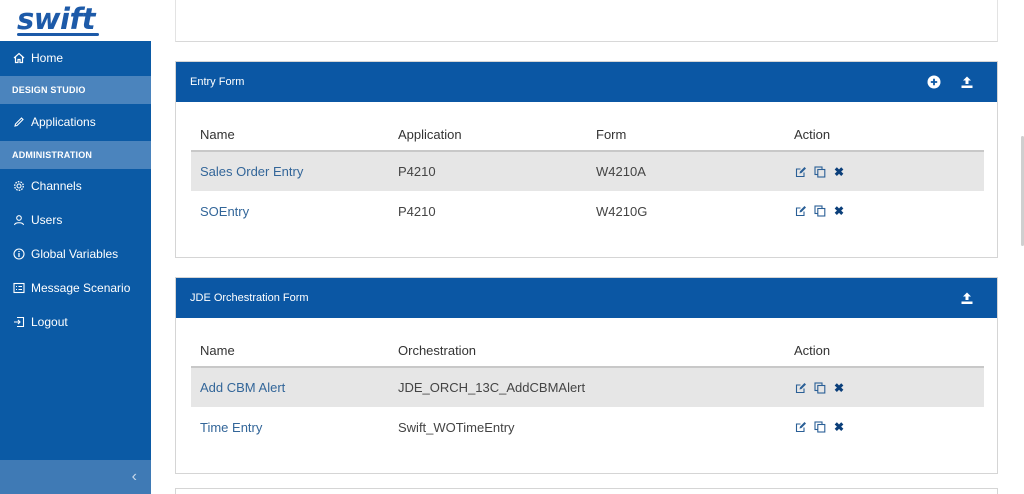 The image size is (1024, 494). Describe the element at coordinates (81, 288) in the screenshot. I see `sidebar-item-label: Message Scenario` at that location.